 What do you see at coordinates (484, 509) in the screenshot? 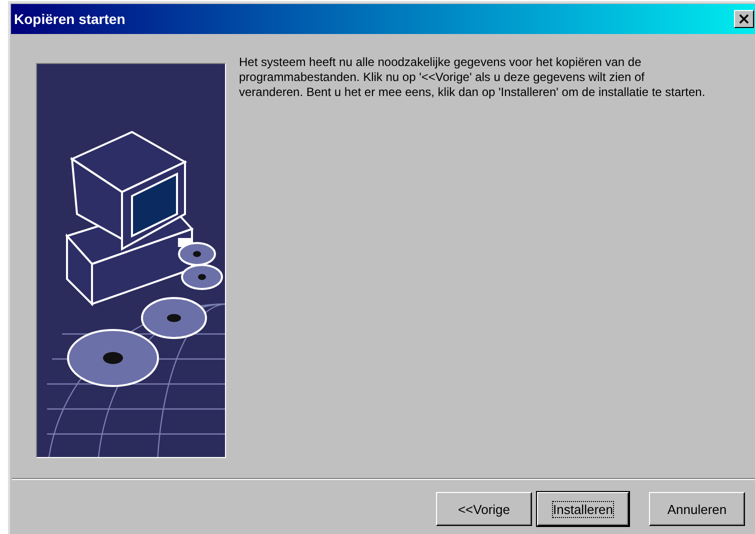
I see `dialog-button: <<Vorige` at bounding box center [484, 509].